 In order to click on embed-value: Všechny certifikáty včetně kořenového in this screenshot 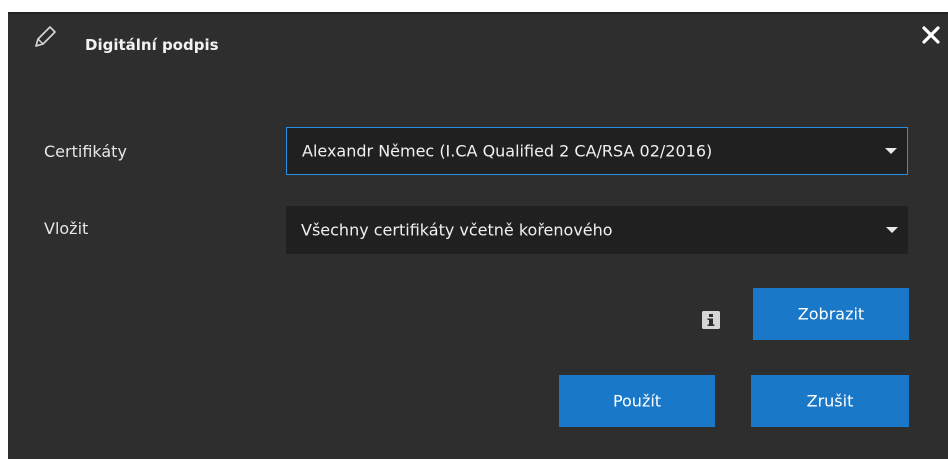, I will do `click(457, 230)`.